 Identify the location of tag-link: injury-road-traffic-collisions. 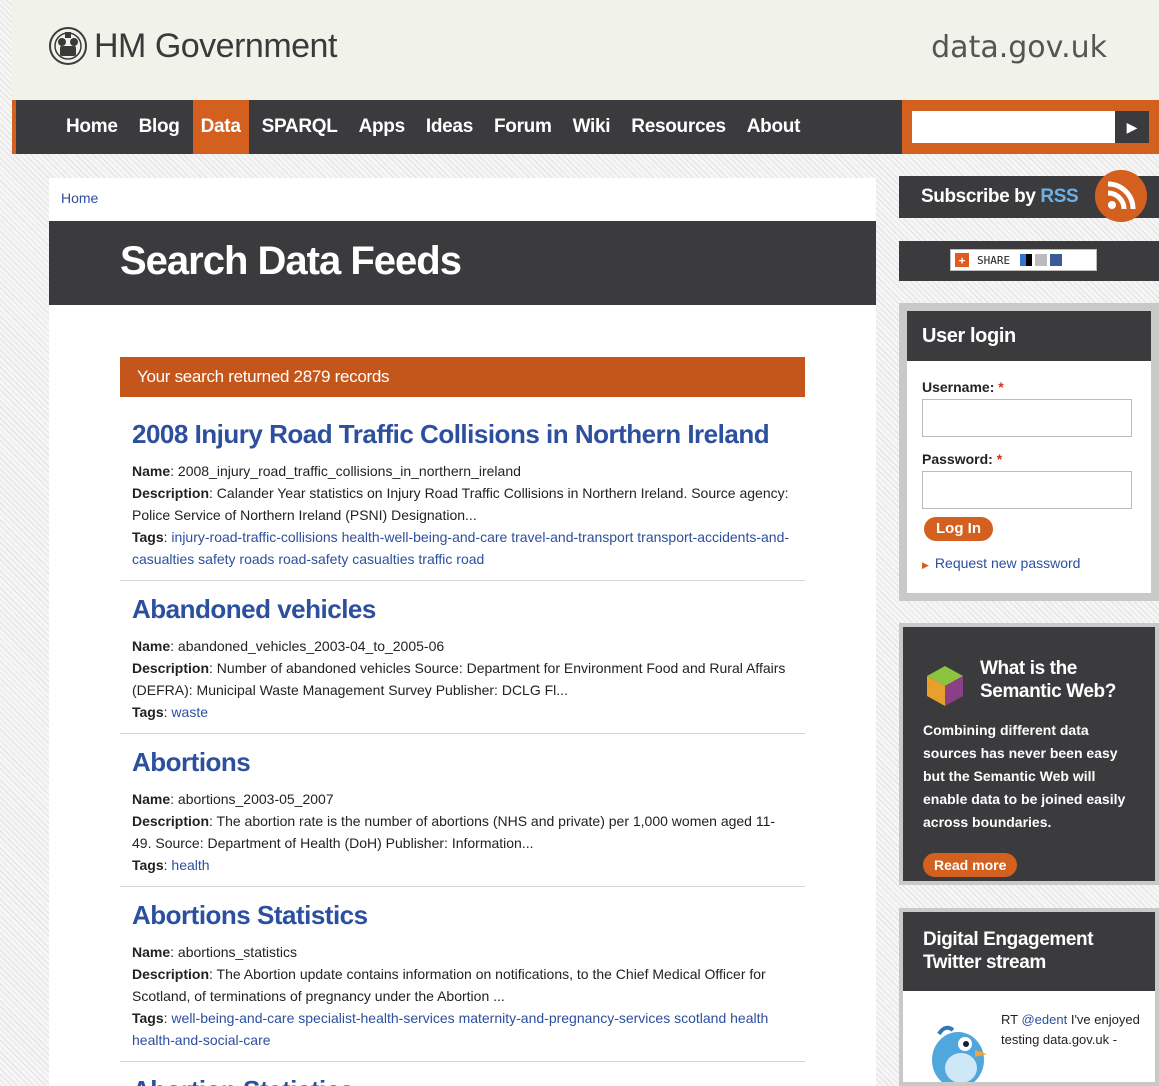
(254, 537).